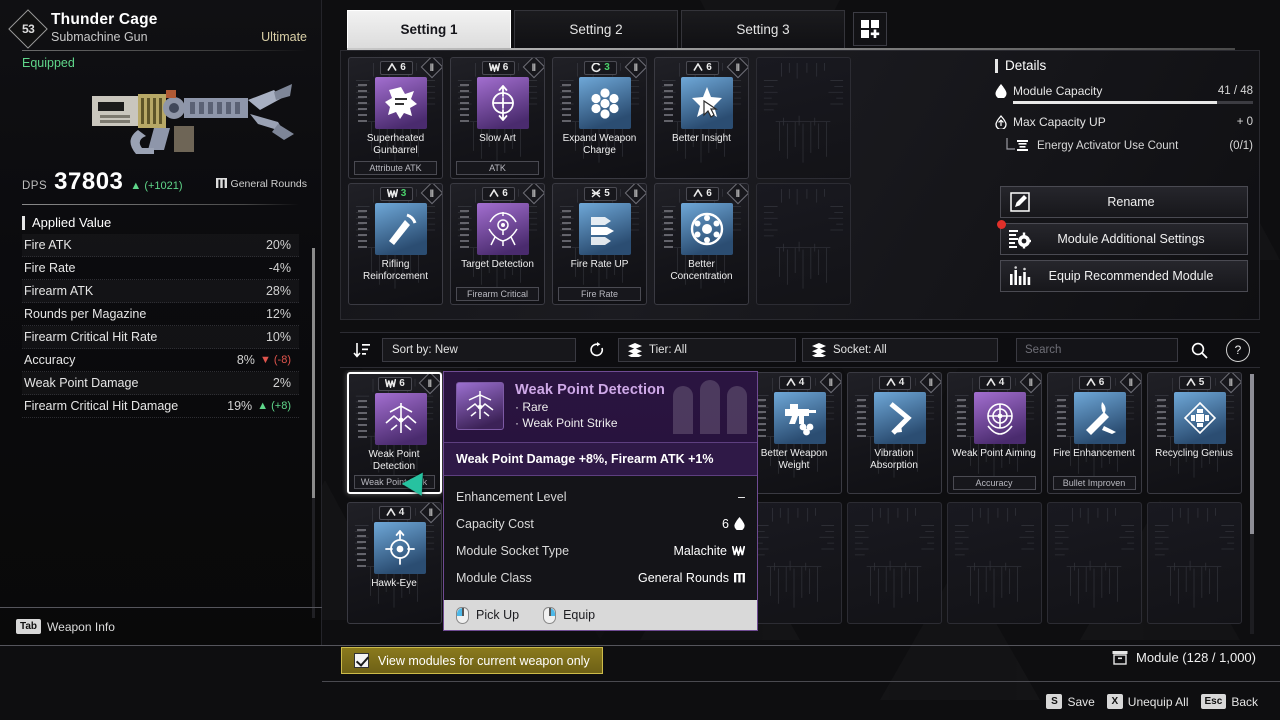  Describe the element at coordinates (1097, 350) in the screenshot. I see `search-input: Search` at that location.